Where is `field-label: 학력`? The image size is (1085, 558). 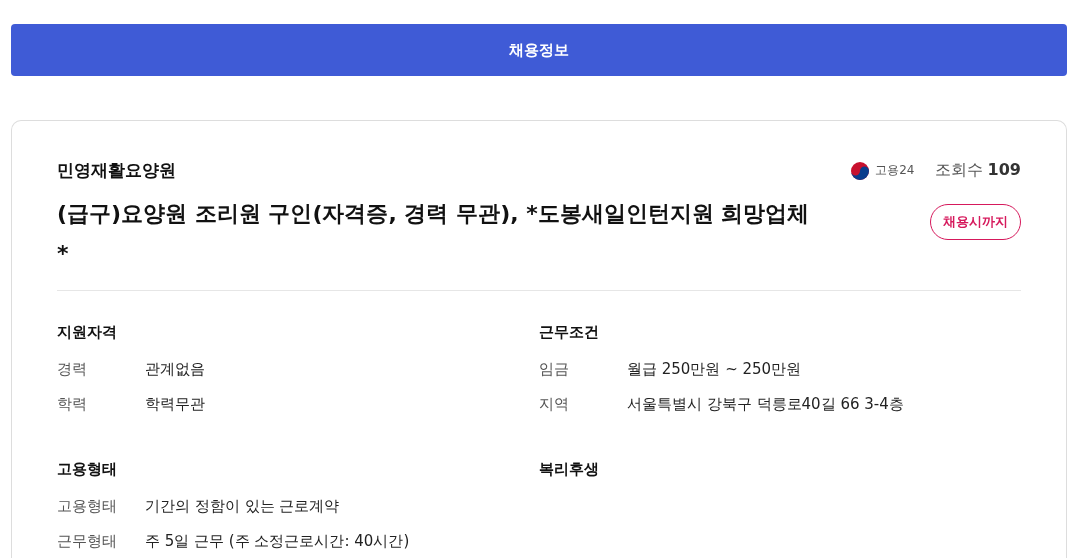
field-label: 학력 is located at coordinates (72, 405).